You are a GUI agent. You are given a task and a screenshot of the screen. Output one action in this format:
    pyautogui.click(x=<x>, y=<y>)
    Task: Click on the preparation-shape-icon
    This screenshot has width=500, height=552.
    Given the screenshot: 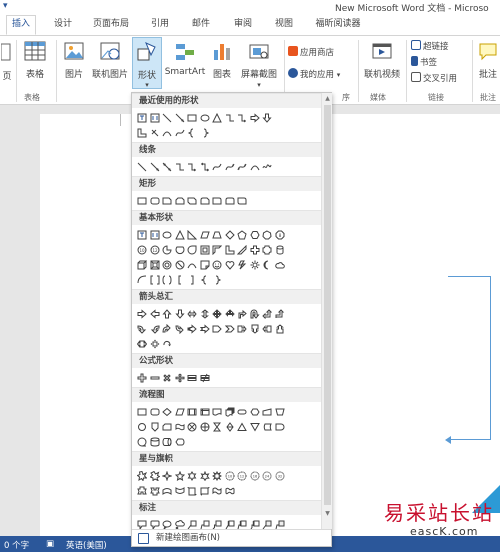 What is the action you would take?
    pyautogui.click(x=255, y=412)
    